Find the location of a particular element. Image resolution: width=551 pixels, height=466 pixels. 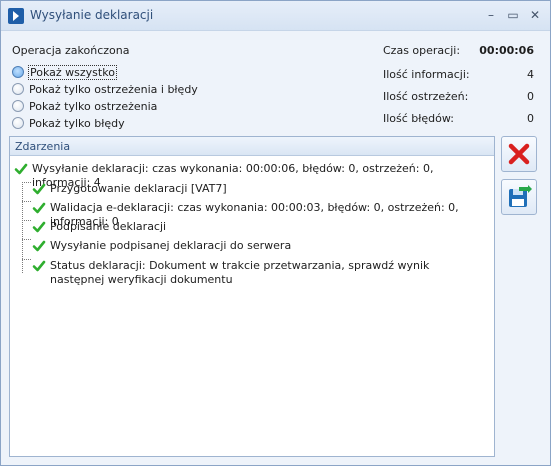

tree-child-item: Przygotowanie deklaracji [VAT7] is located at coordinates (129, 189).